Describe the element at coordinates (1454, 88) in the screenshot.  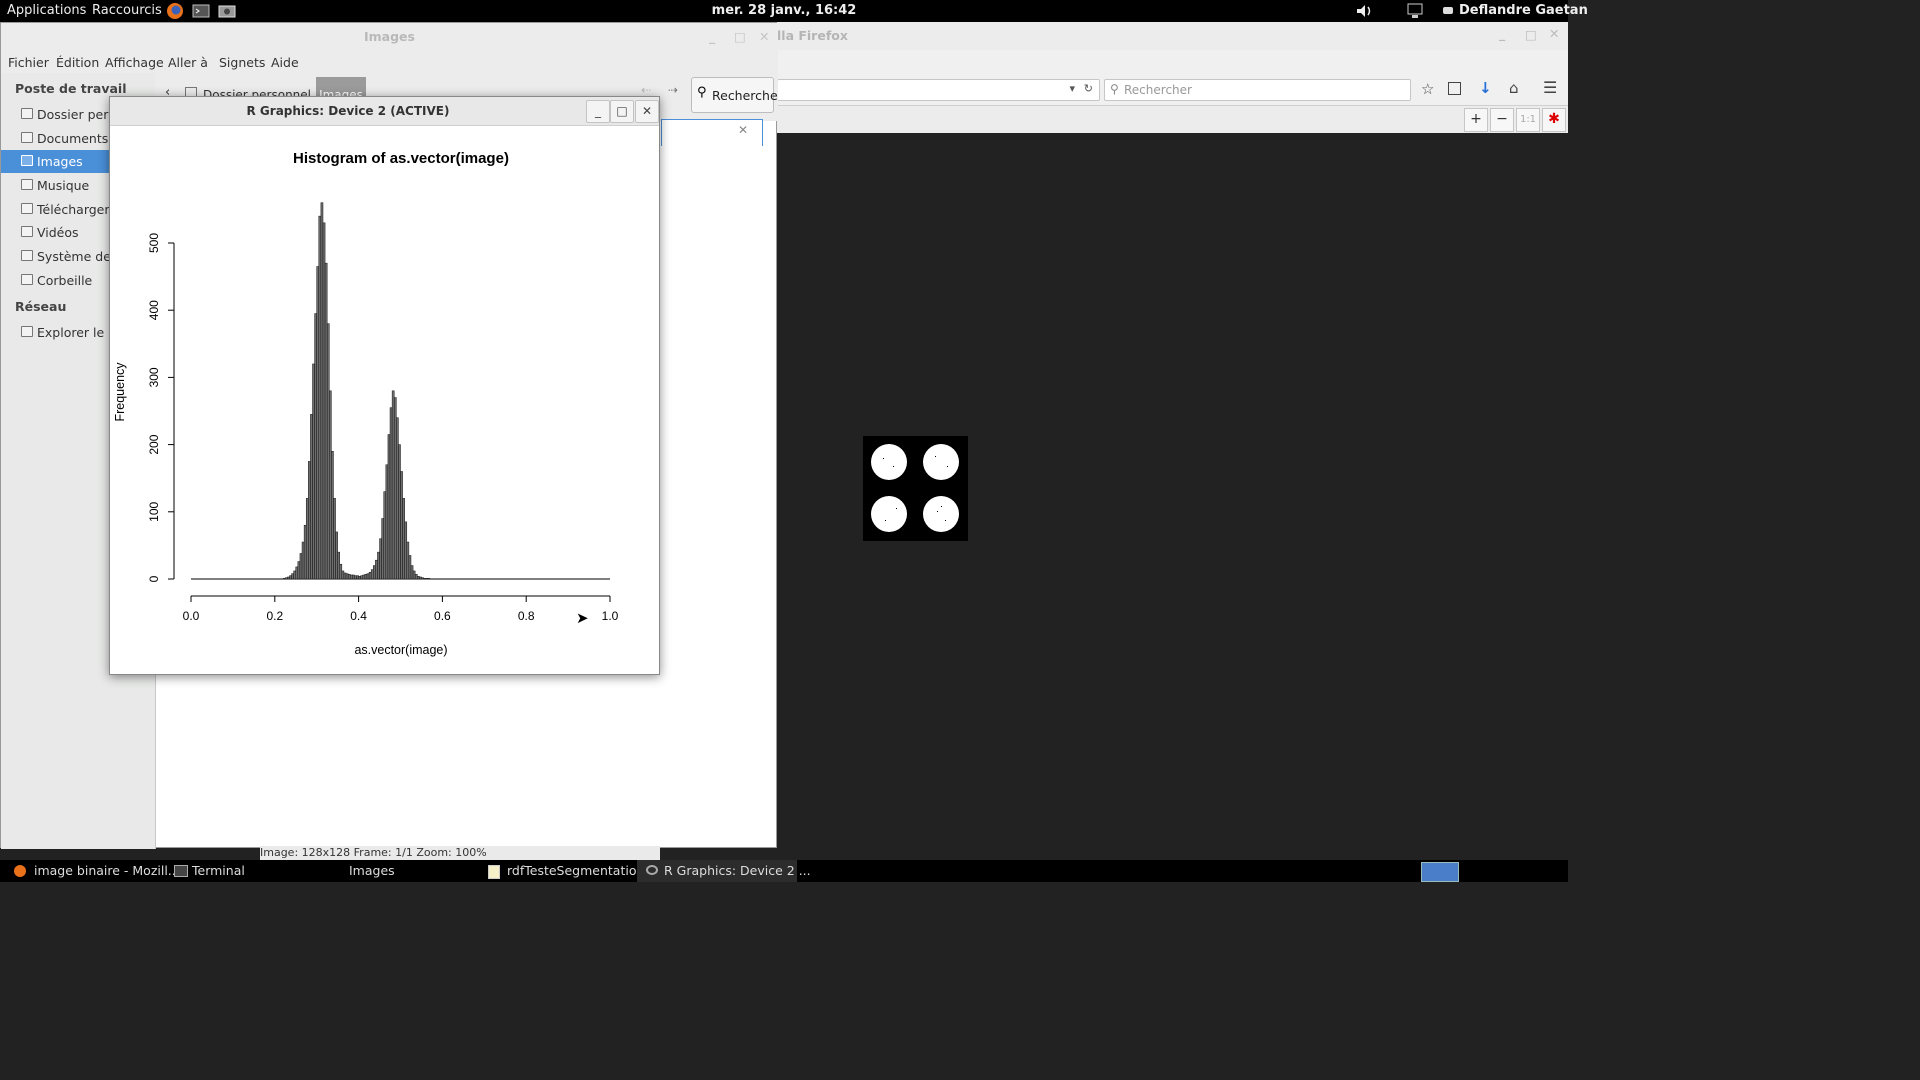
I see `reading-list-icon` at that location.